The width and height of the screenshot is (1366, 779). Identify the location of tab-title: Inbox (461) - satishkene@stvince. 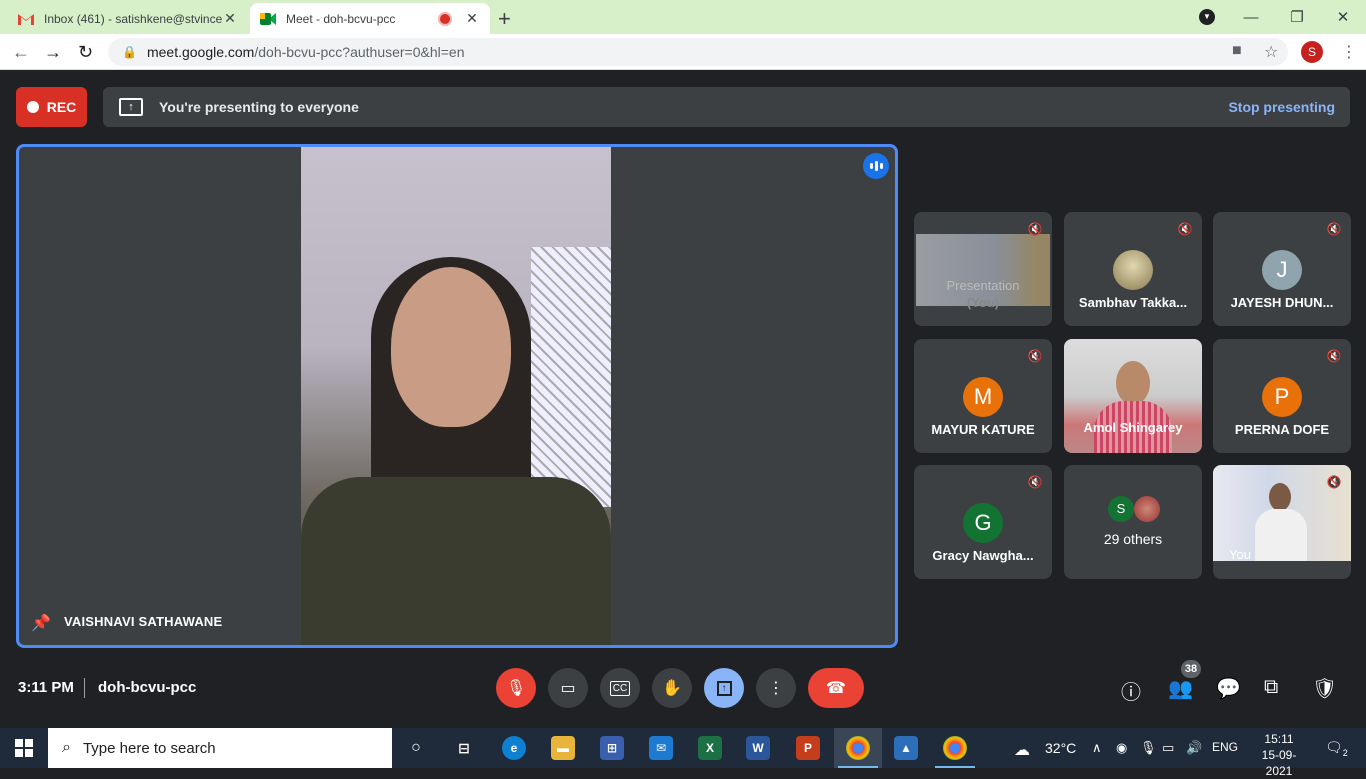
(133, 18).